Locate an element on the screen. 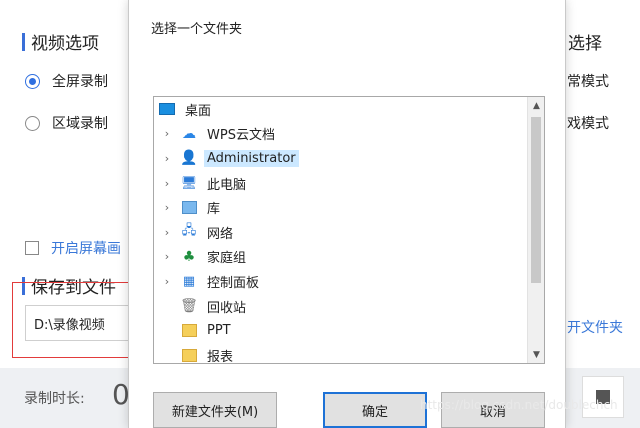 This screenshot has width=640, height=428. tree-item: 报表 is located at coordinates (341, 353).